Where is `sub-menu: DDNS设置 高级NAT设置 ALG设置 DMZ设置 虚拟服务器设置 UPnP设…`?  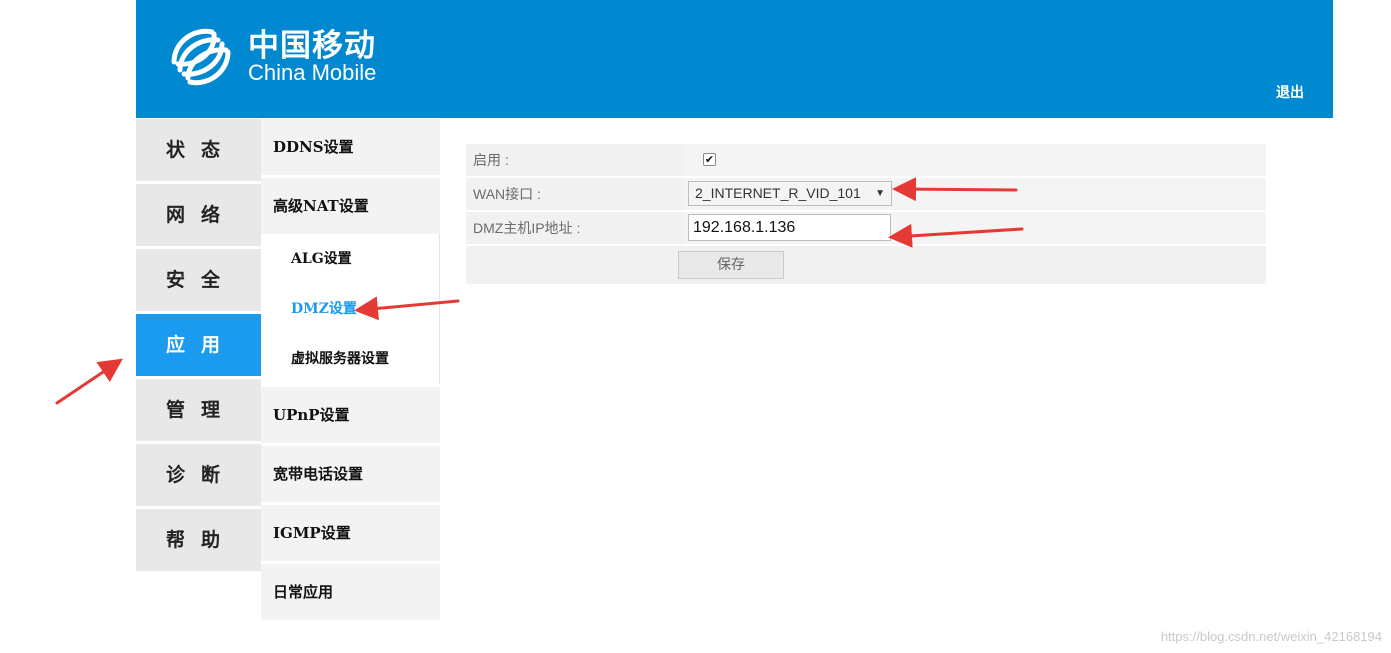
sub-menu: DDNS设置 高级NAT设置 ALG设置 DMZ设置 虚拟服务器设置 UPnP设… is located at coordinates (350, 371).